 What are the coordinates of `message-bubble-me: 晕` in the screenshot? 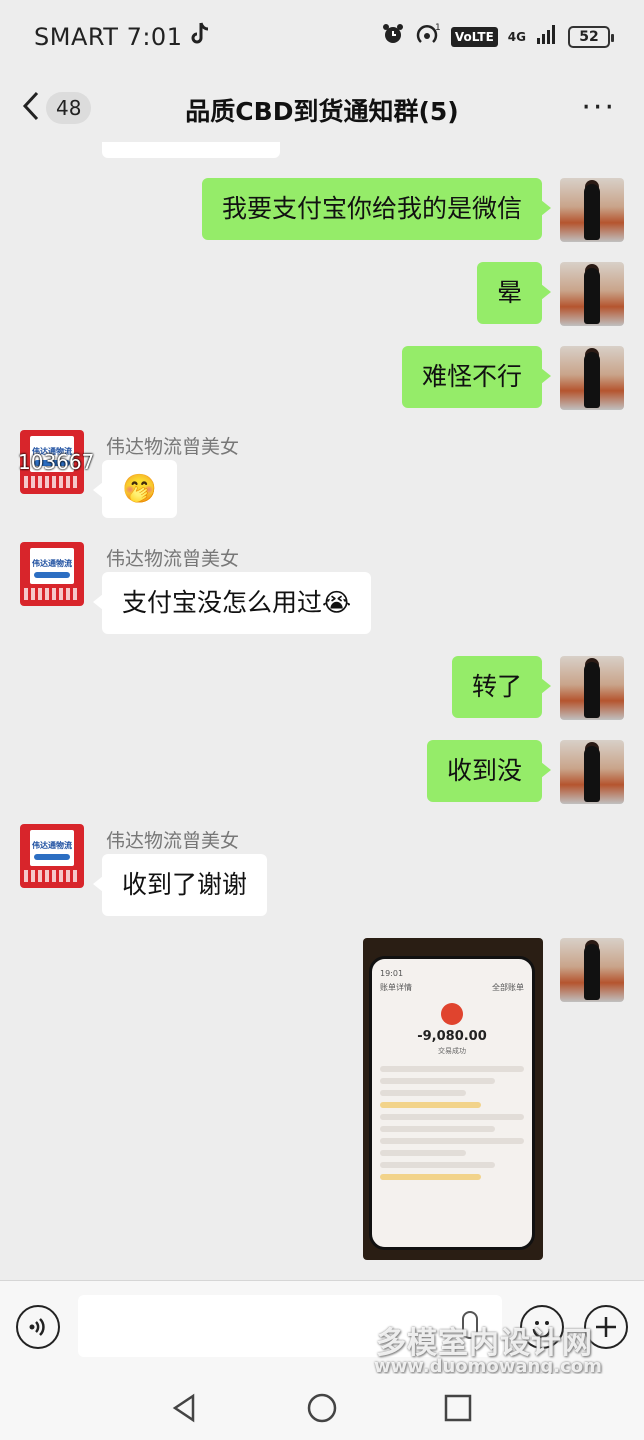 It's located at (514, 293).